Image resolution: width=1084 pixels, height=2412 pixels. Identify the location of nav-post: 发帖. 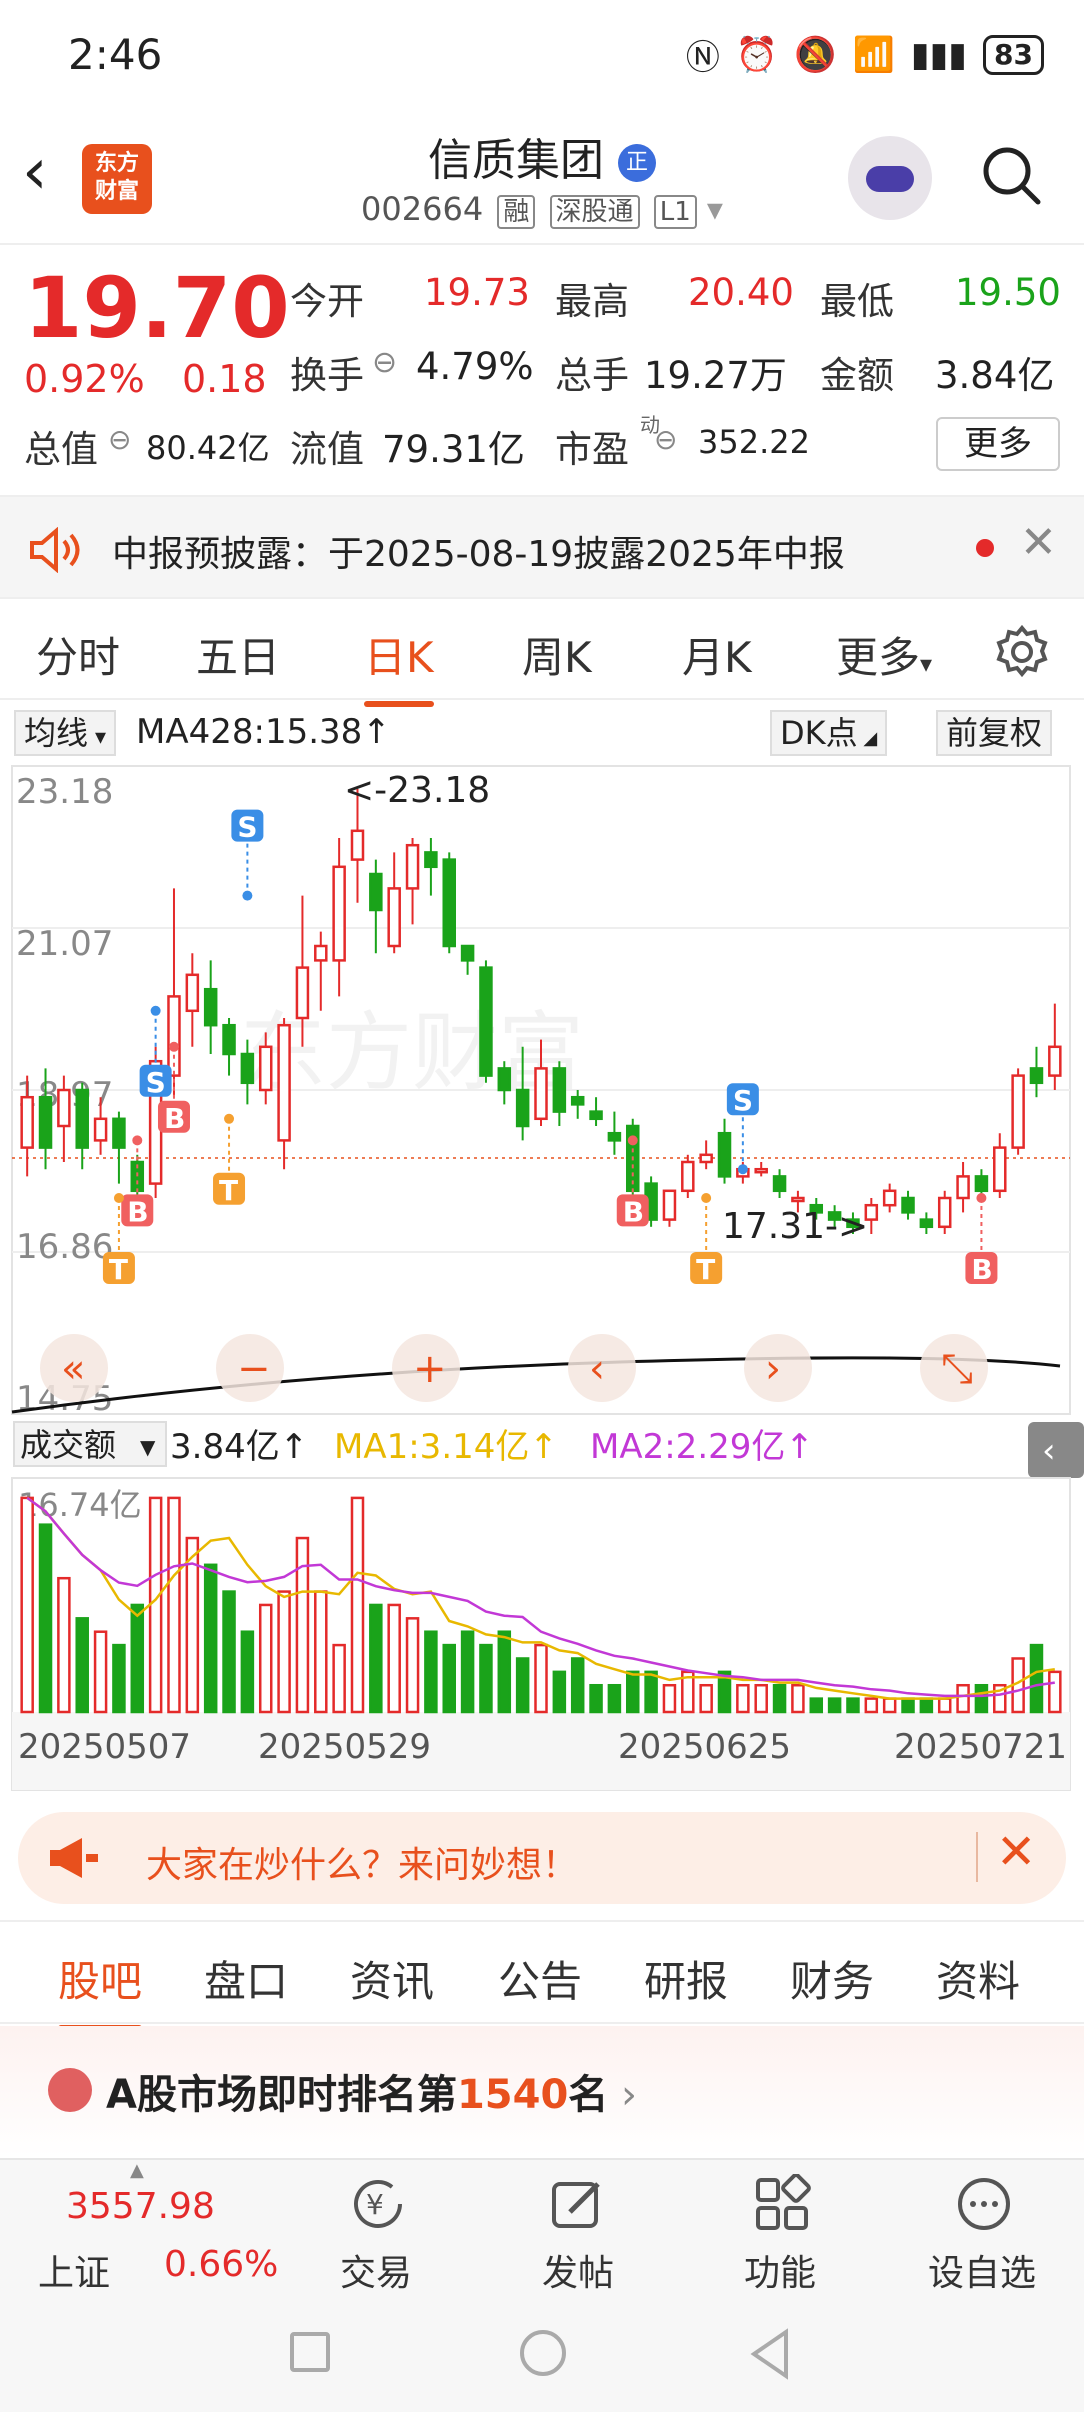
(578, 2228).